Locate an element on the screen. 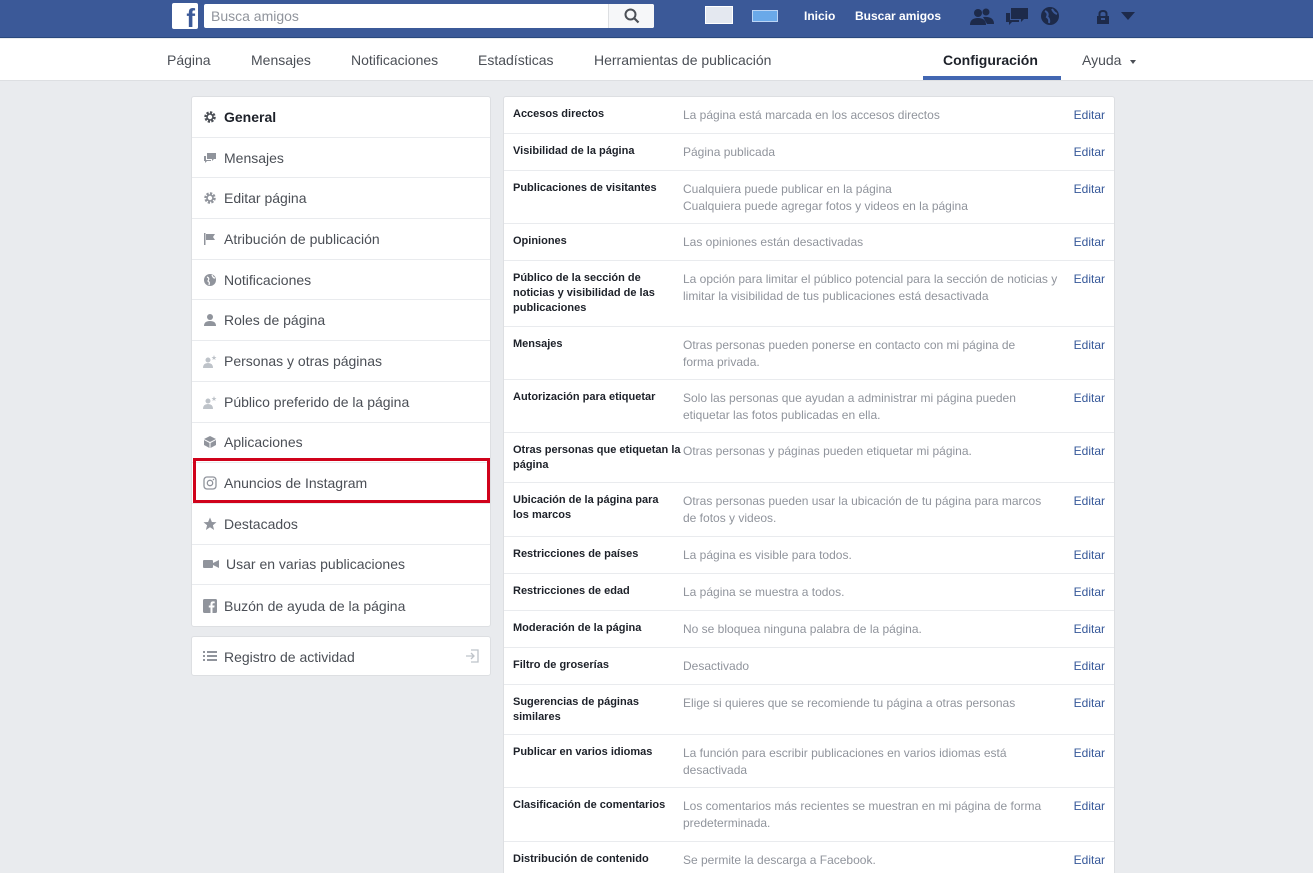 The height and width of the screenshot is (873, 1313). tab-configuracion: Configuración is located at coordinates (990, 60).